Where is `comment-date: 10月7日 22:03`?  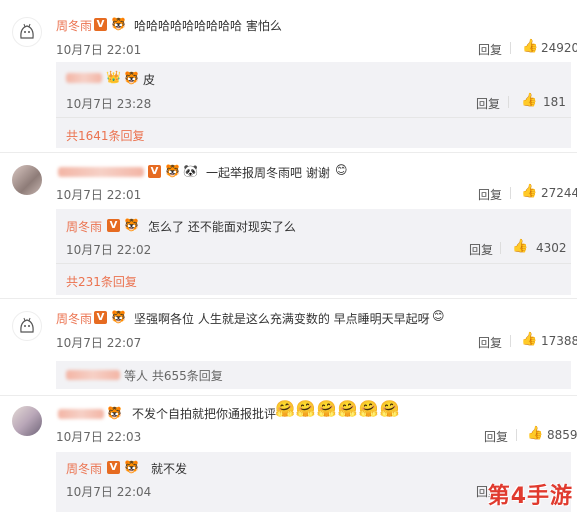
comment-date: 10月7日 22:03 is located at coordinates (99, 437).